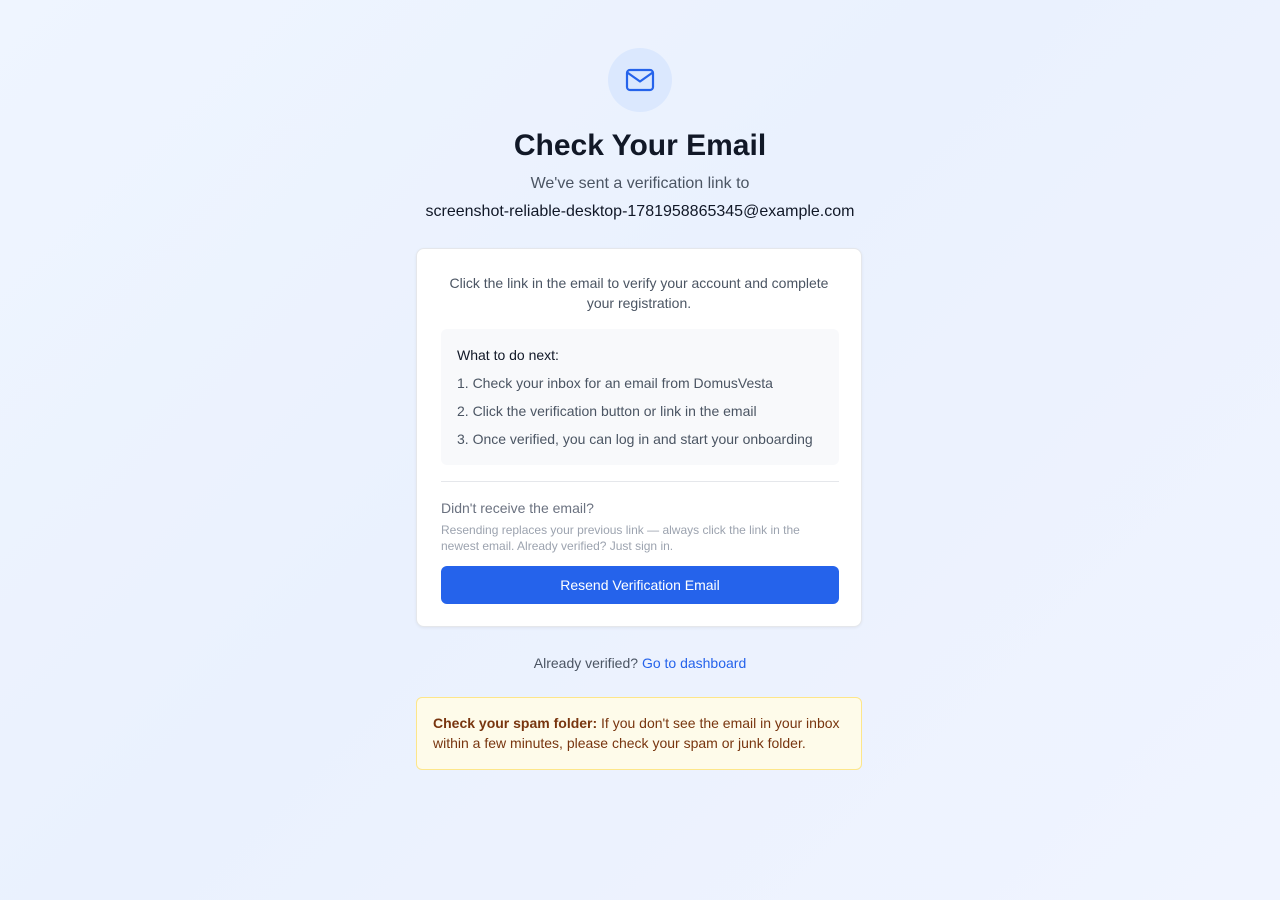 This screenshot has height=900, width=1280. I want to click on card-divider, so click(640, 481).